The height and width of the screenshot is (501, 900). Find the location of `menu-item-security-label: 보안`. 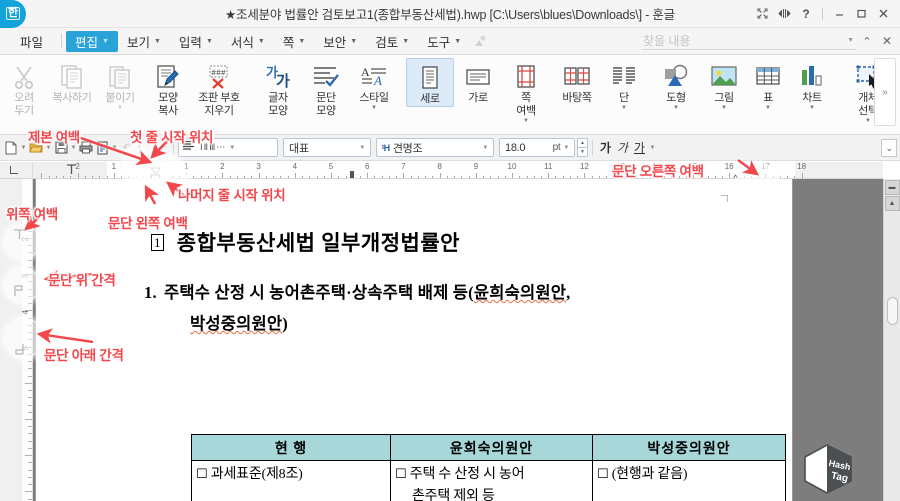

menu-item-security-label: 보안 is located at coordinates (335, 42).